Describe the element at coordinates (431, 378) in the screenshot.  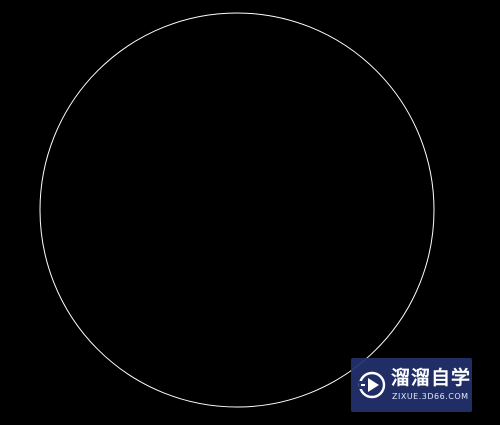
I see `watermark-title: 溜溜自学` at that location.